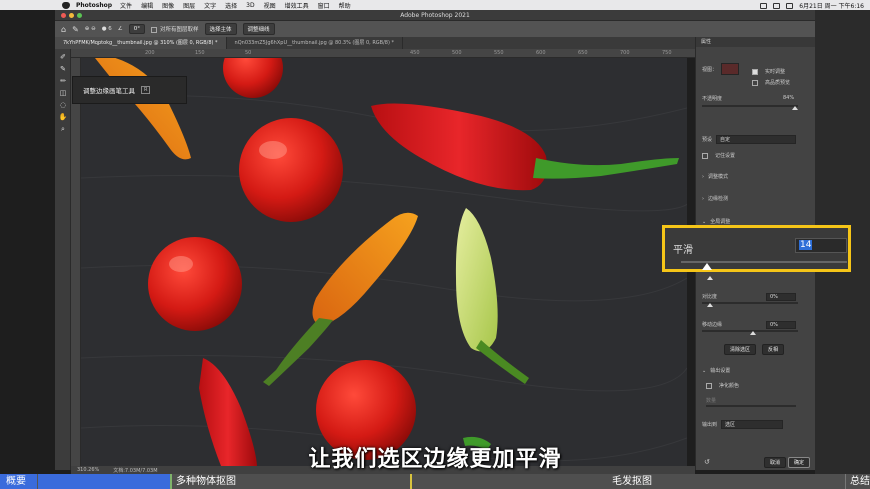 This screenshot has width=870, height=489. What do you see at coordinates (722, 385) in the screenshot?
I see `decontaminate-checkbox: 净化颜色` at bounding box center [722, 385].